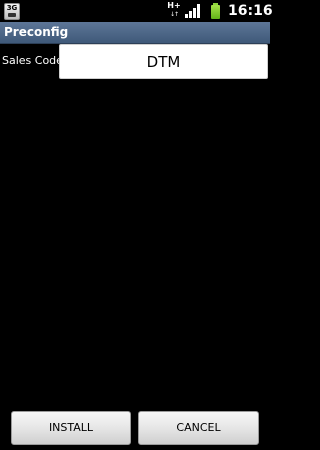 The image size is (320, 450). Describe the element at coordinates (12, 8) in the screenshot. I see `sim-label: 3G` at that location.